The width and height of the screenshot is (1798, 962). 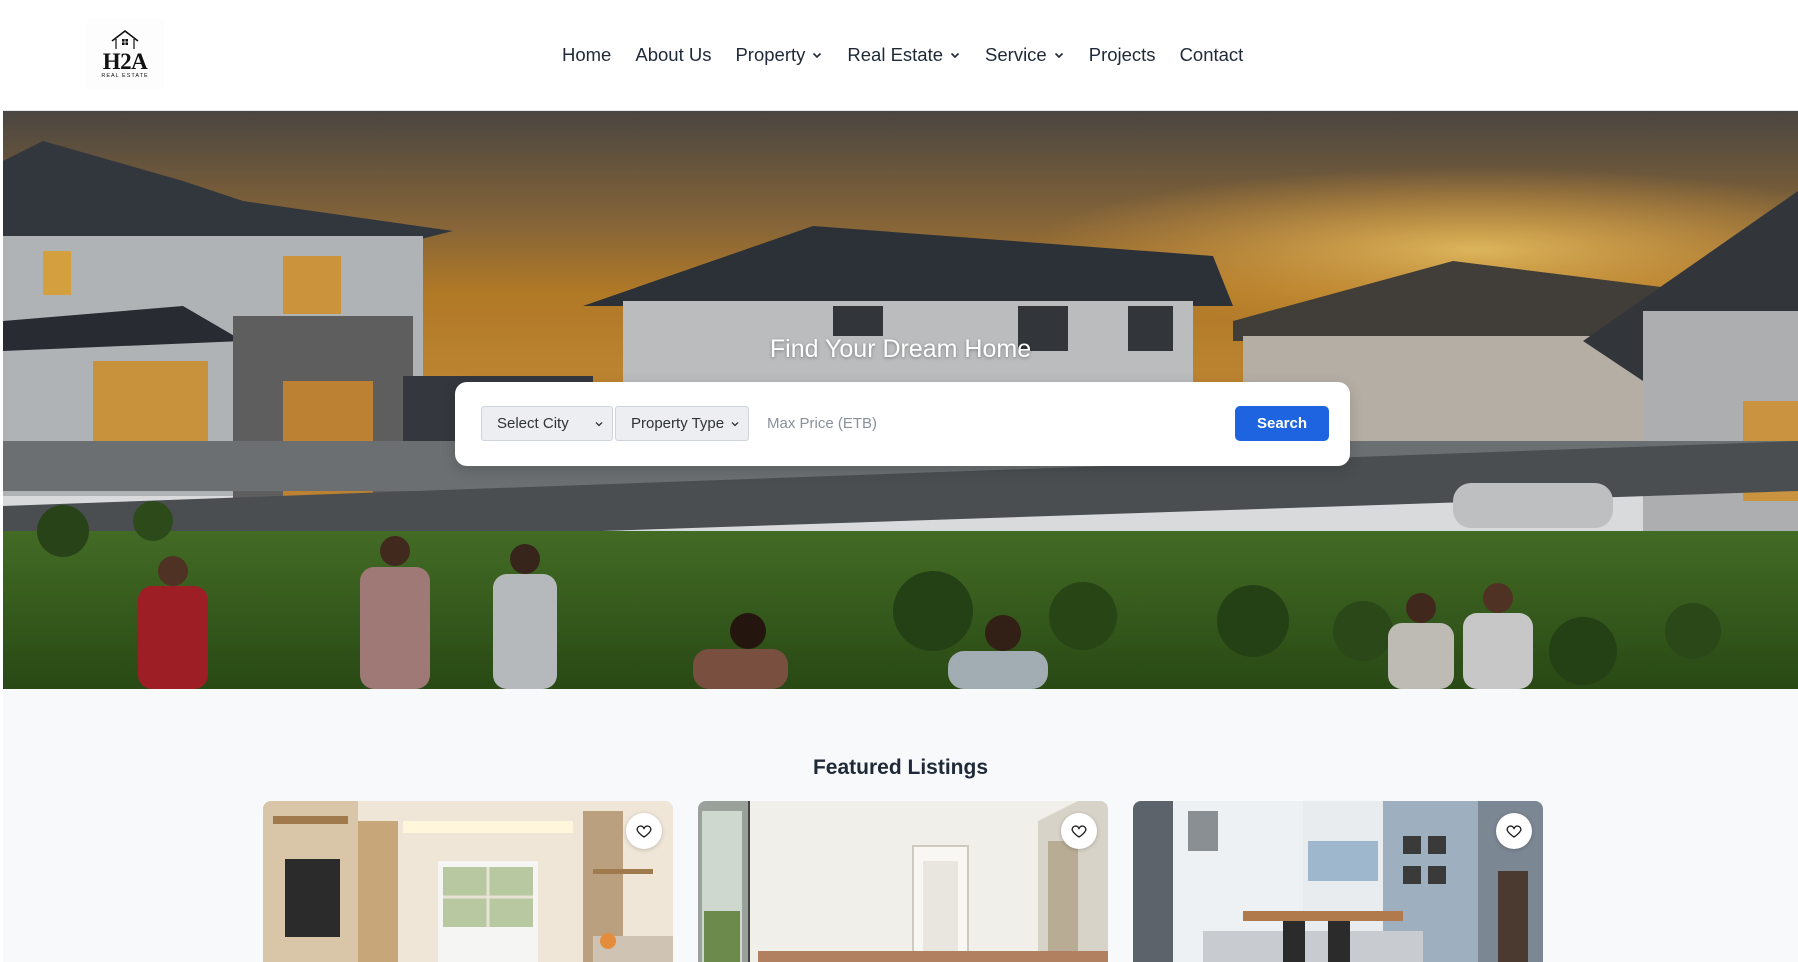 What do you see at coordinates (900, 767) in the screenshot?
I see `featured-listings-title: Featured Listings` at bounding box center [900, 767].